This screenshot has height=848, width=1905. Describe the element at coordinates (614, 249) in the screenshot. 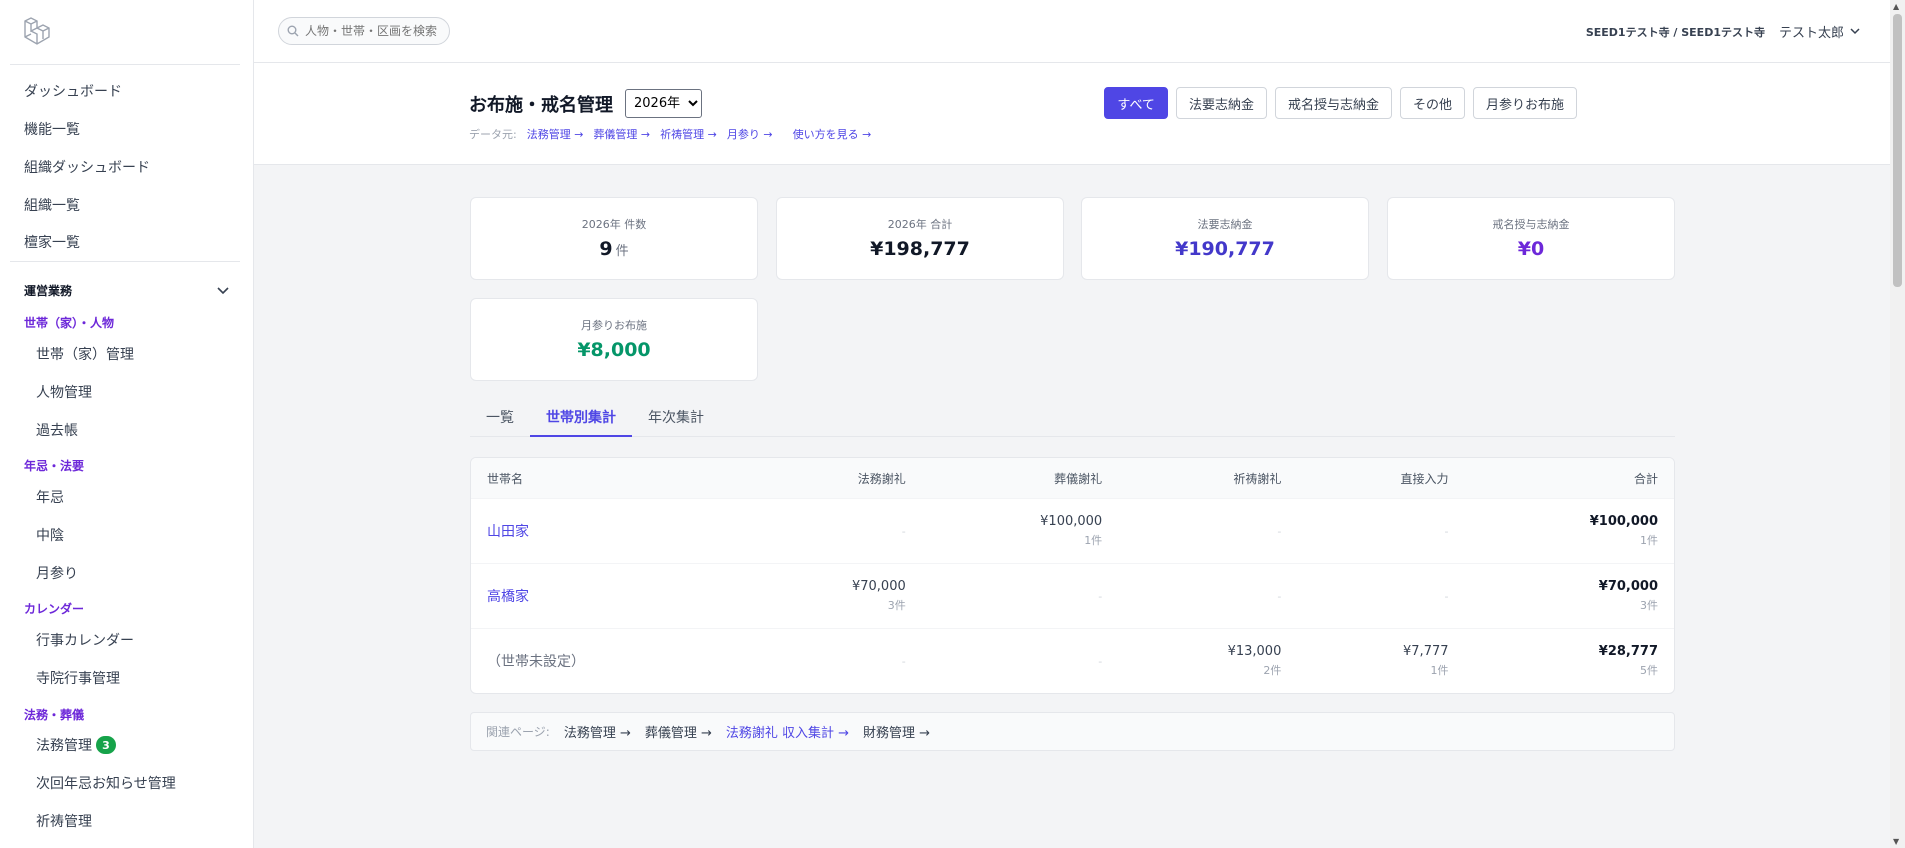

I see `card-value: 9件` at that location.